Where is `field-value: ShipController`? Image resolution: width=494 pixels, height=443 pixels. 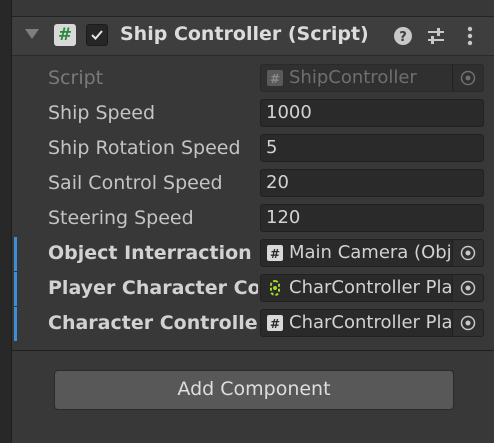 field-value: ShipController is located at coordinates (353, 77).